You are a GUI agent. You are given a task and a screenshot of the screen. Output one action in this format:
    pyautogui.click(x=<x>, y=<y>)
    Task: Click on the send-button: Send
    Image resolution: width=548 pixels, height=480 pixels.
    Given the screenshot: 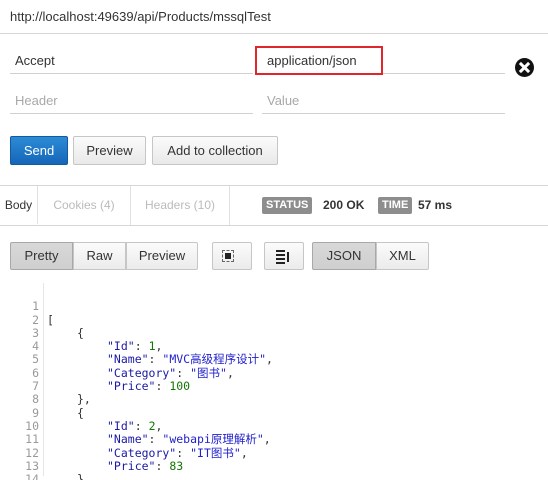 What is the action you would take?
    pyautogui.click(x=39, y=150)
    